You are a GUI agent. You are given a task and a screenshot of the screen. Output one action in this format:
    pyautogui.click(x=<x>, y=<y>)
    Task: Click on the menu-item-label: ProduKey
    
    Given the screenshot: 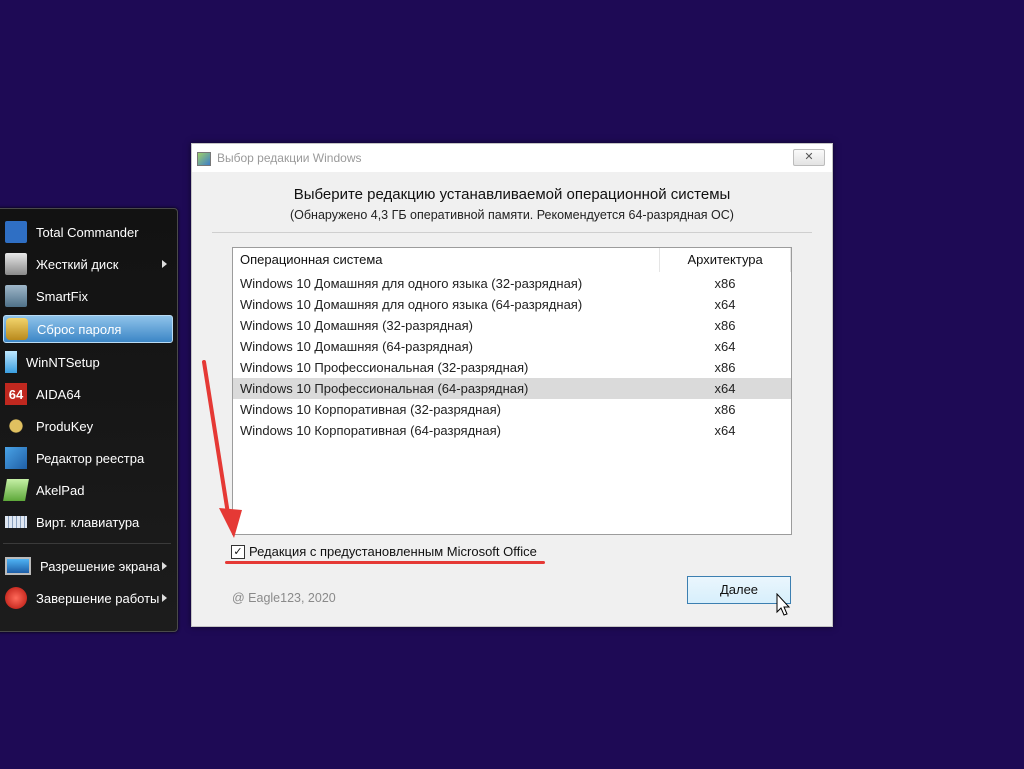 What is the action you would take?
    pyautogui.click(x=65, y=426)
    